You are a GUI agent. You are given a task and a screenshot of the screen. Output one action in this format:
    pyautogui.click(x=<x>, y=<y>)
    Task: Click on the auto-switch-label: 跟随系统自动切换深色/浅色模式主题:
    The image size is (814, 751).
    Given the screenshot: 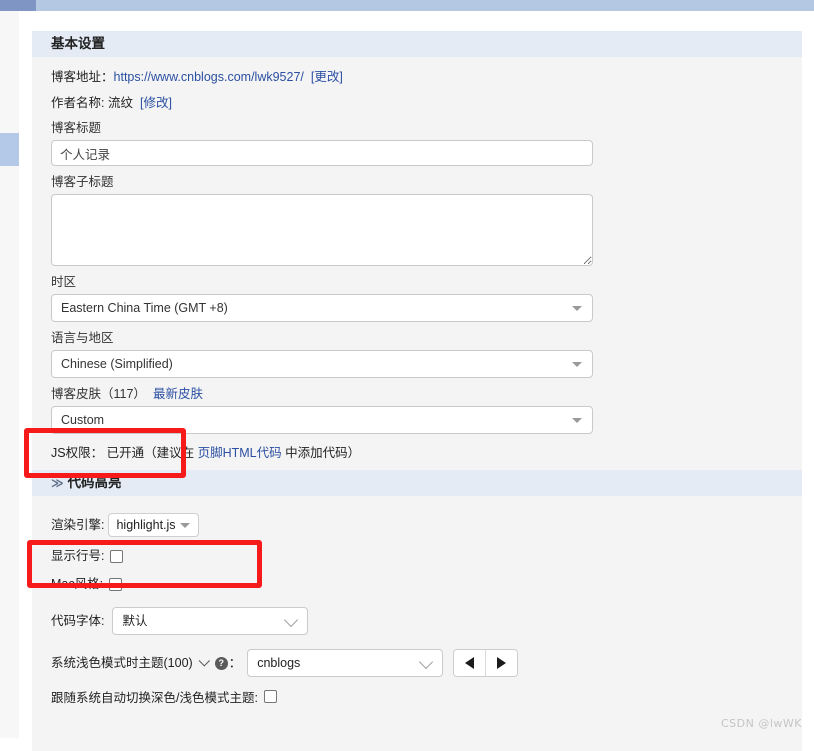 What is the action you would take?
    pyautogui.click(x=154, y=698)
    